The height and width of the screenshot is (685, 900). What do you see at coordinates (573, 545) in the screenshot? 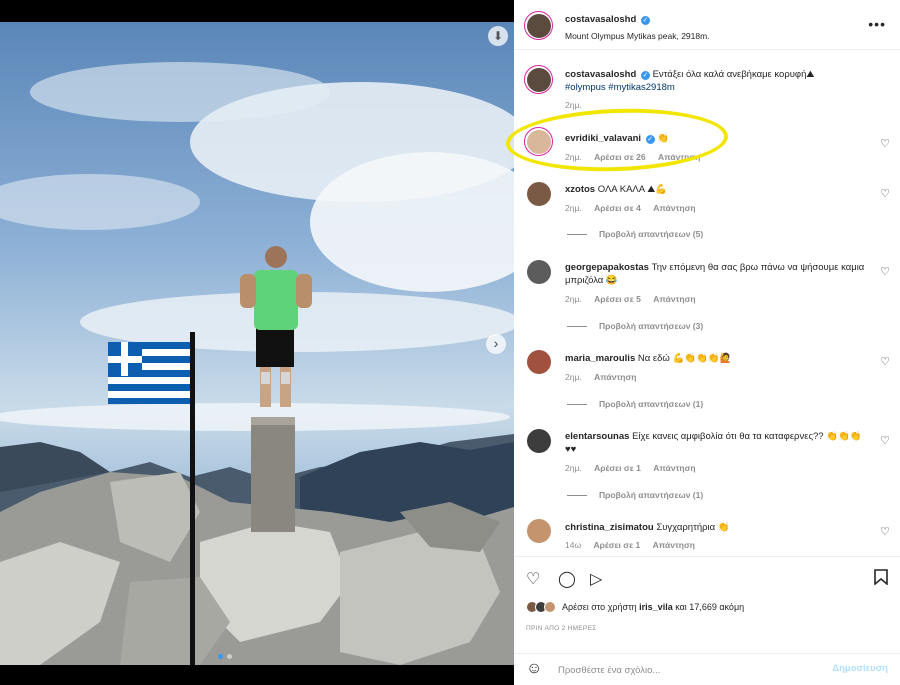
I see `comment-time: 14ω` at bounding box center [573, 545].